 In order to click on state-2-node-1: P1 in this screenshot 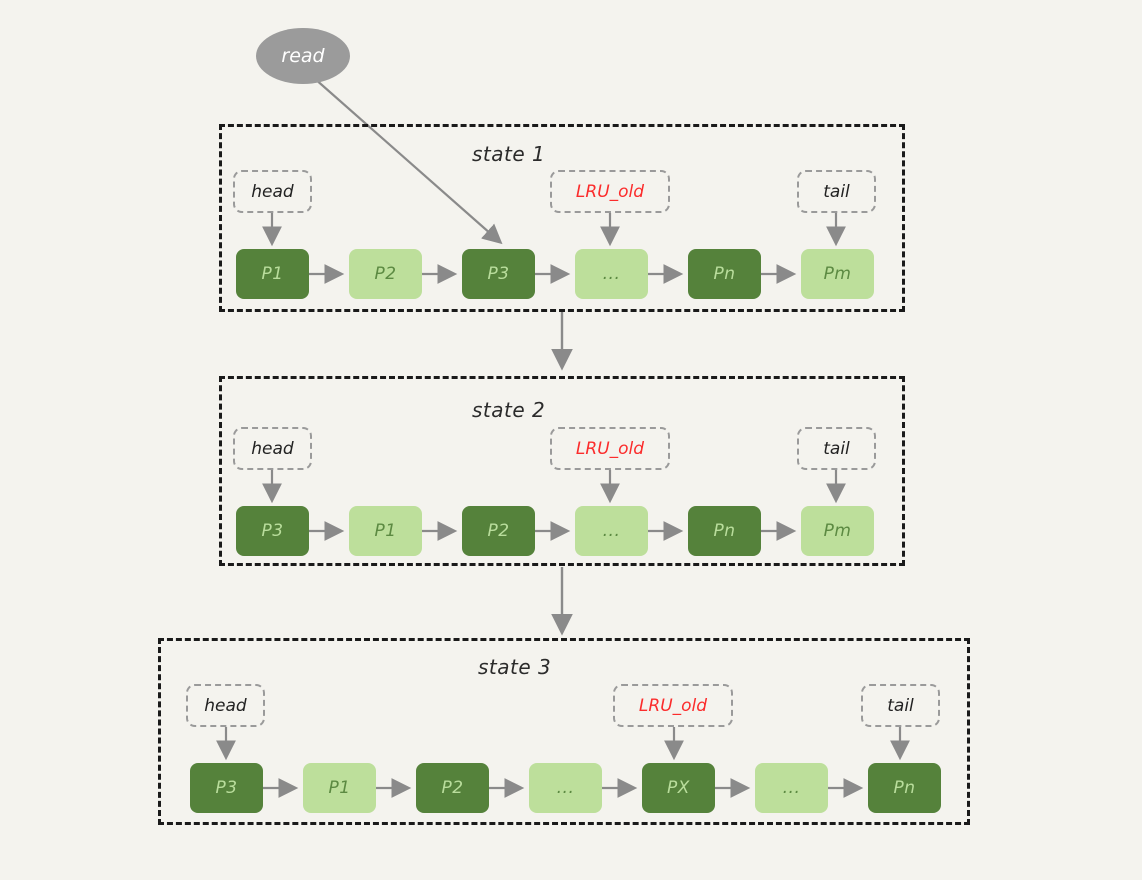, I will do `click(385, 531)`.